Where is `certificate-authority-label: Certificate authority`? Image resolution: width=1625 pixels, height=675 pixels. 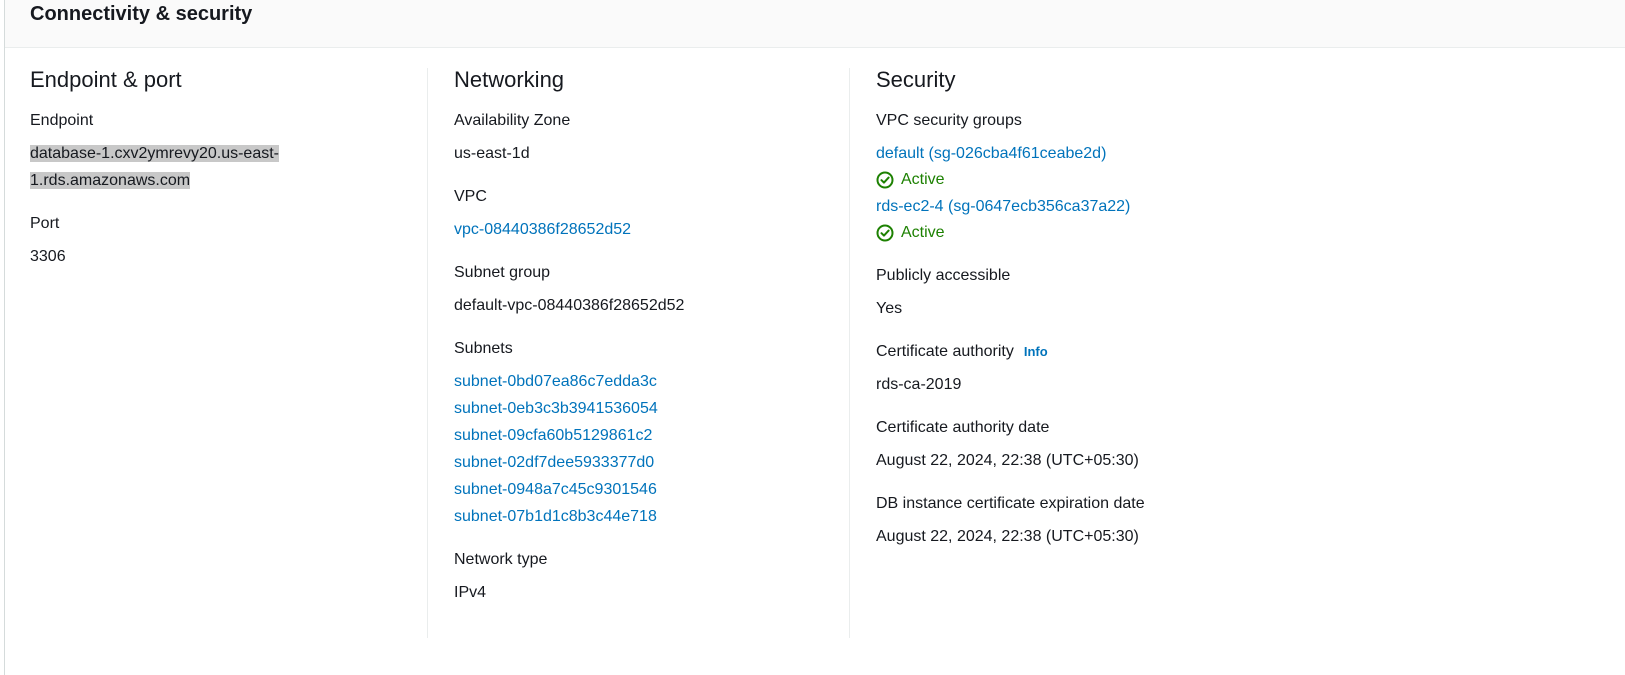 certificate-authority-label: Certificate authority is located at coordinates (945, 351).